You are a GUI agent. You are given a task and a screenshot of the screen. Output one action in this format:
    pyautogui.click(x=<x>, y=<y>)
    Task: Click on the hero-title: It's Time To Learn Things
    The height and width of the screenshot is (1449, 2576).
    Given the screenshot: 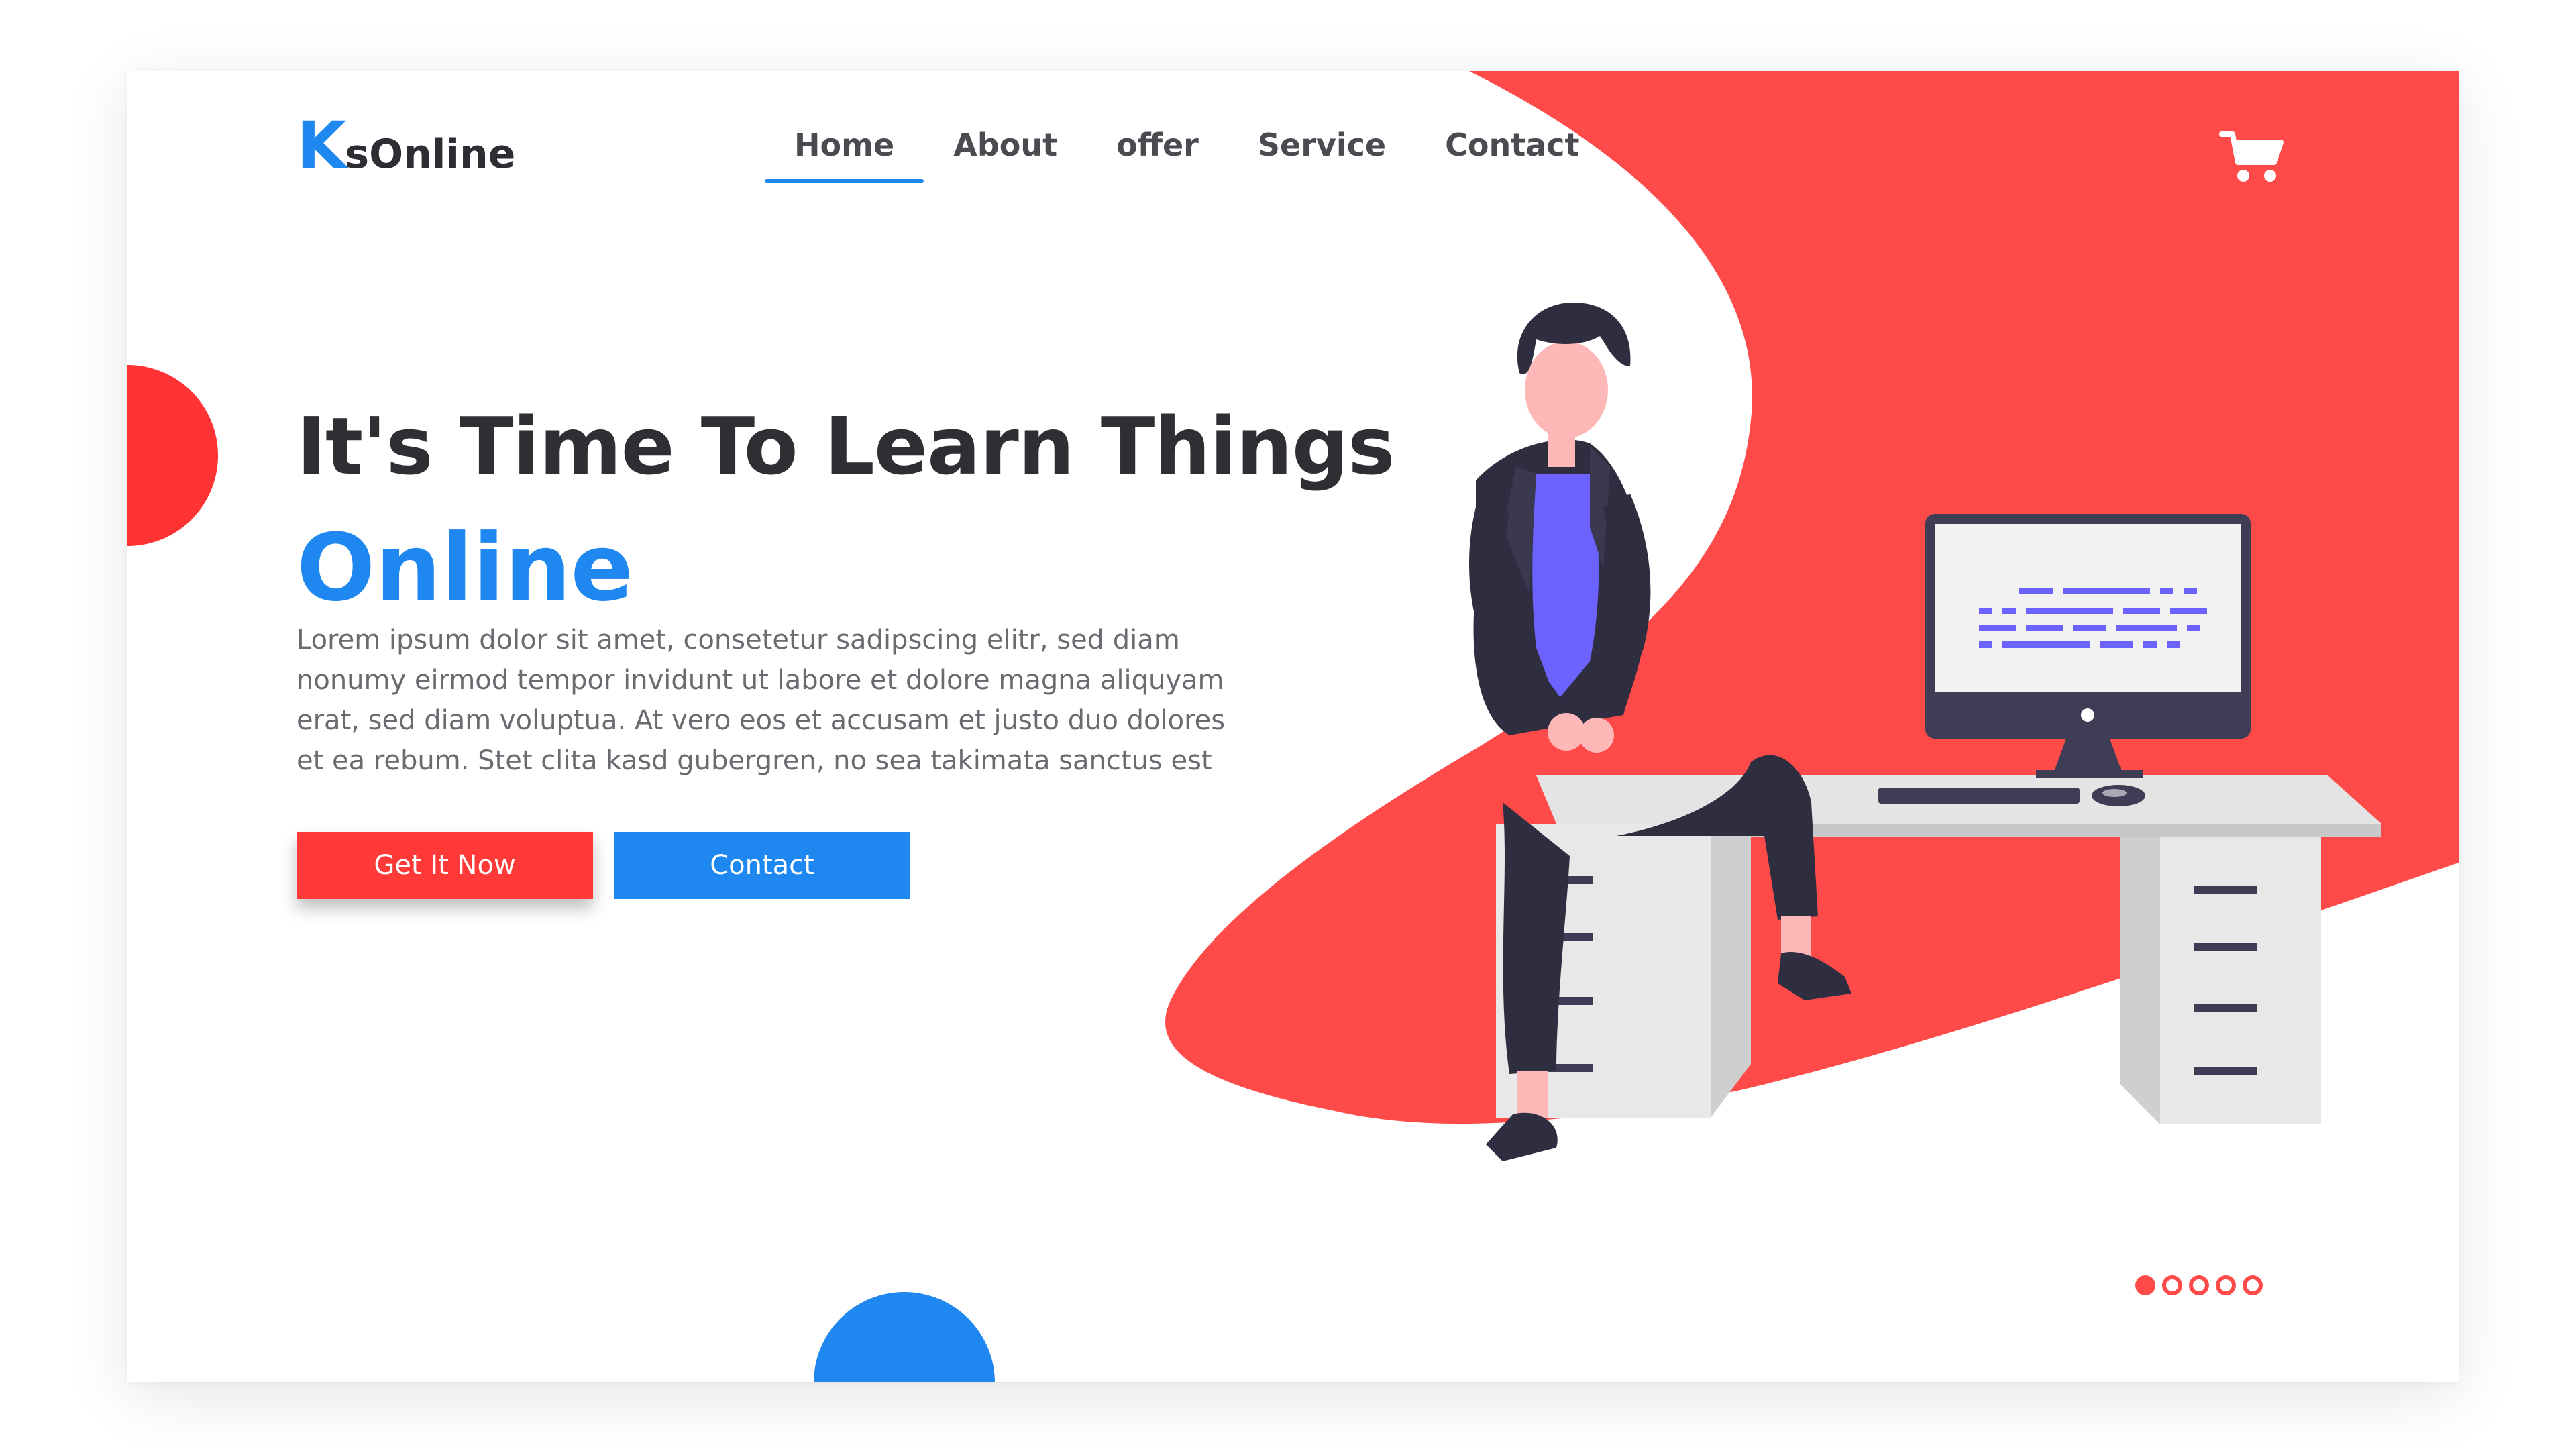 What is the action you would take?
    pyautogui.click(x=846, y=446)
    